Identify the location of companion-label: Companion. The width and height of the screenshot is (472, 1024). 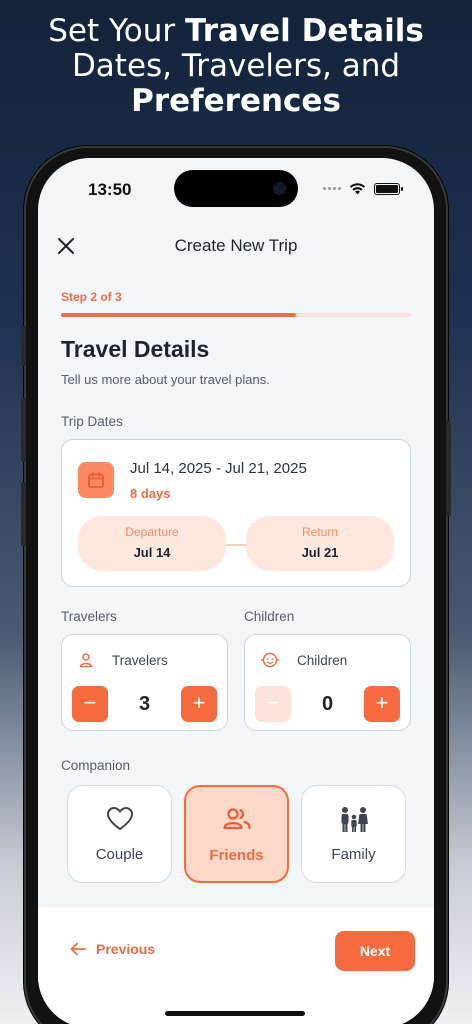
(96, 765).